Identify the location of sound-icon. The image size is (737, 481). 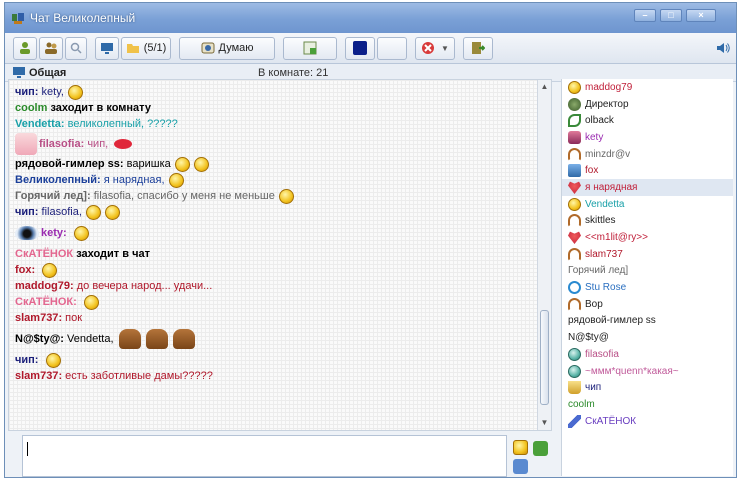
(723, 49).